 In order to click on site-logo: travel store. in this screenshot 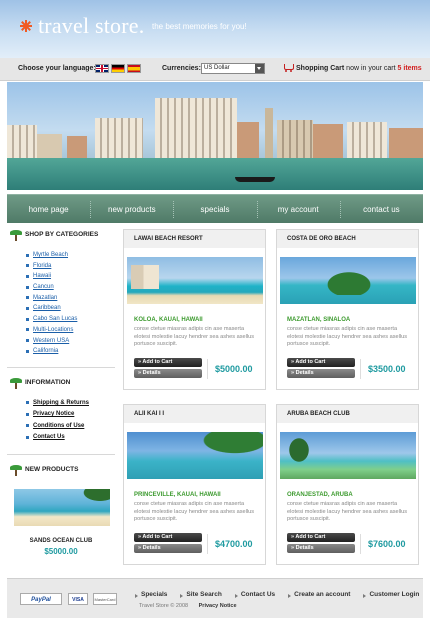, I will do `click(91, 26)`.